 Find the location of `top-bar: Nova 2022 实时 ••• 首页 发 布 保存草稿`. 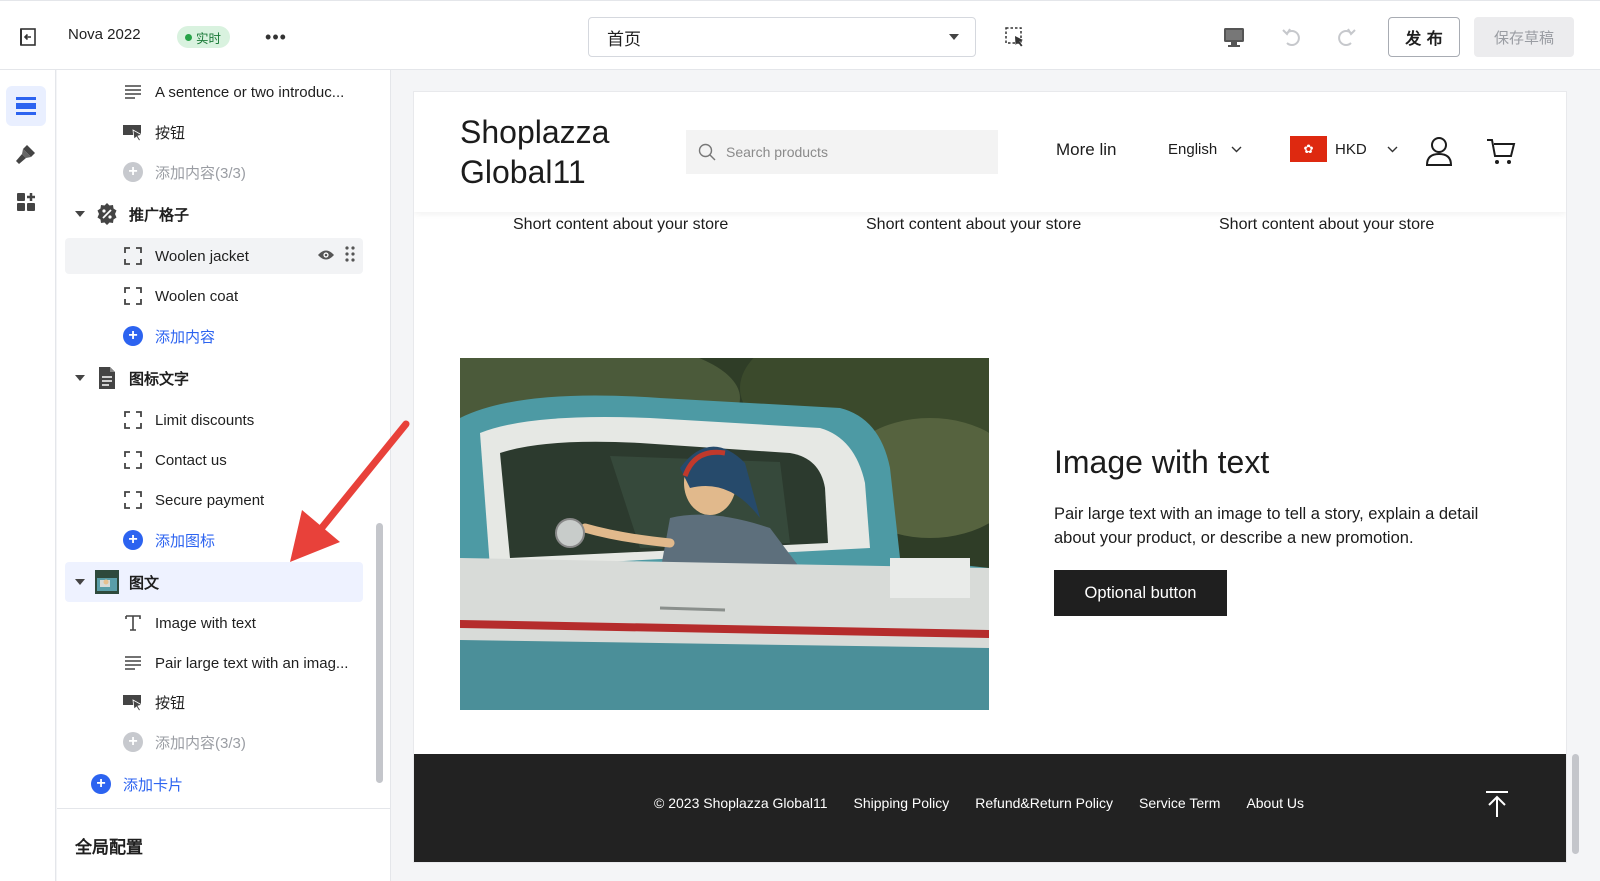

top-bar: Nova 2022 实时 ••• 首页 发 布 保存草稿 is located at coordinates (800, 35).